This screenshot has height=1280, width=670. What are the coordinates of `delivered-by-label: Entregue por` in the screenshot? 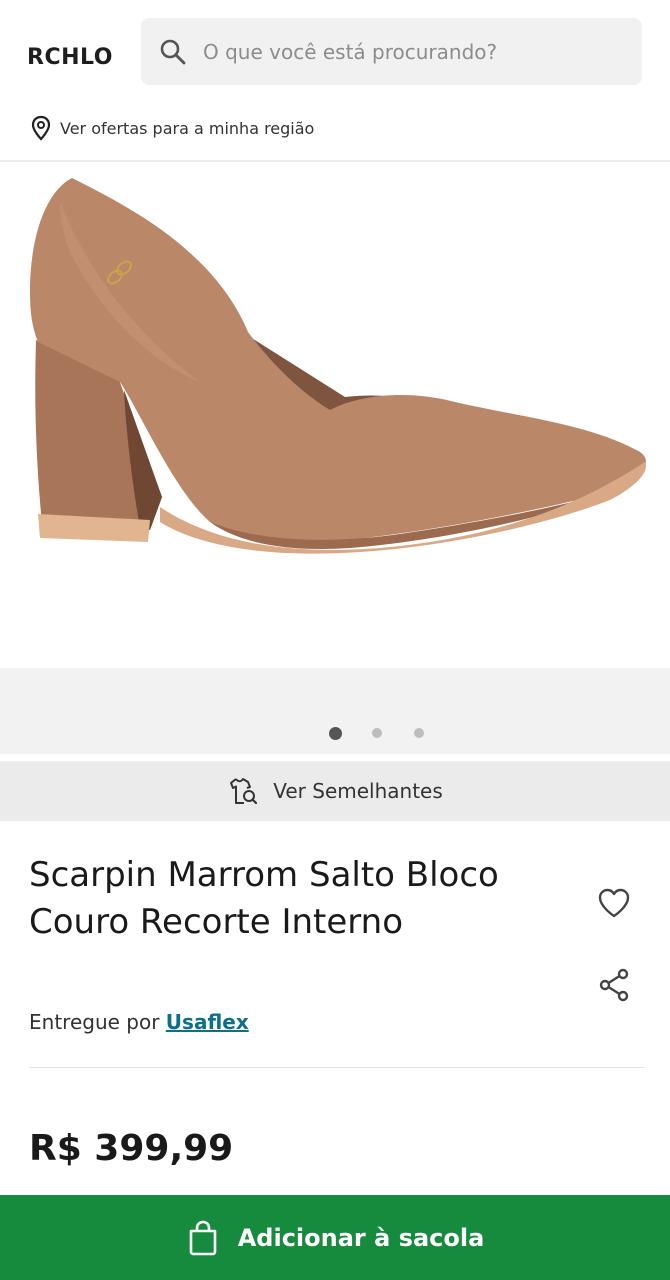 It's located at (94, 1022).